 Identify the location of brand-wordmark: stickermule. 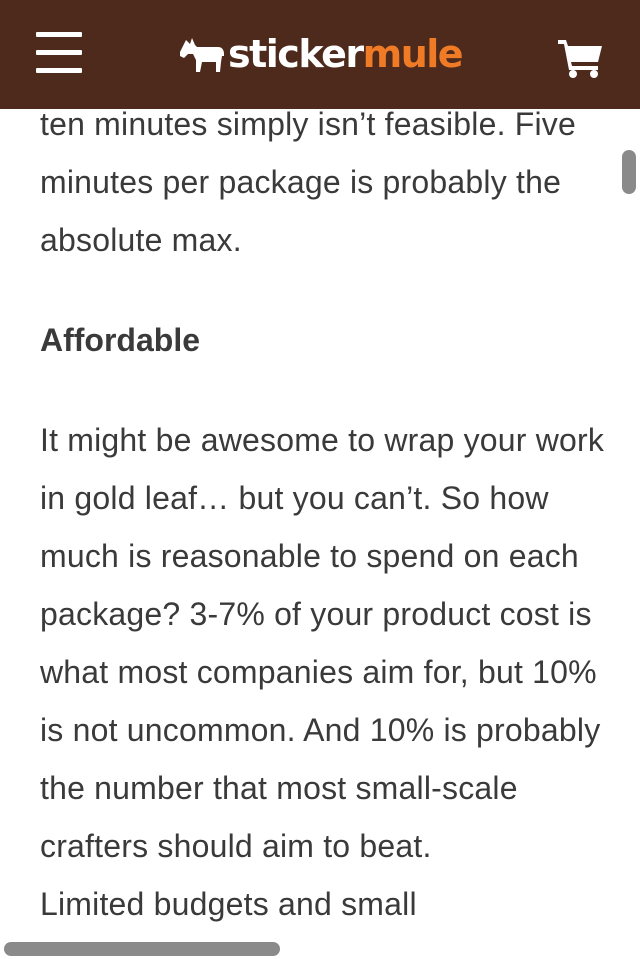
(346, 54).